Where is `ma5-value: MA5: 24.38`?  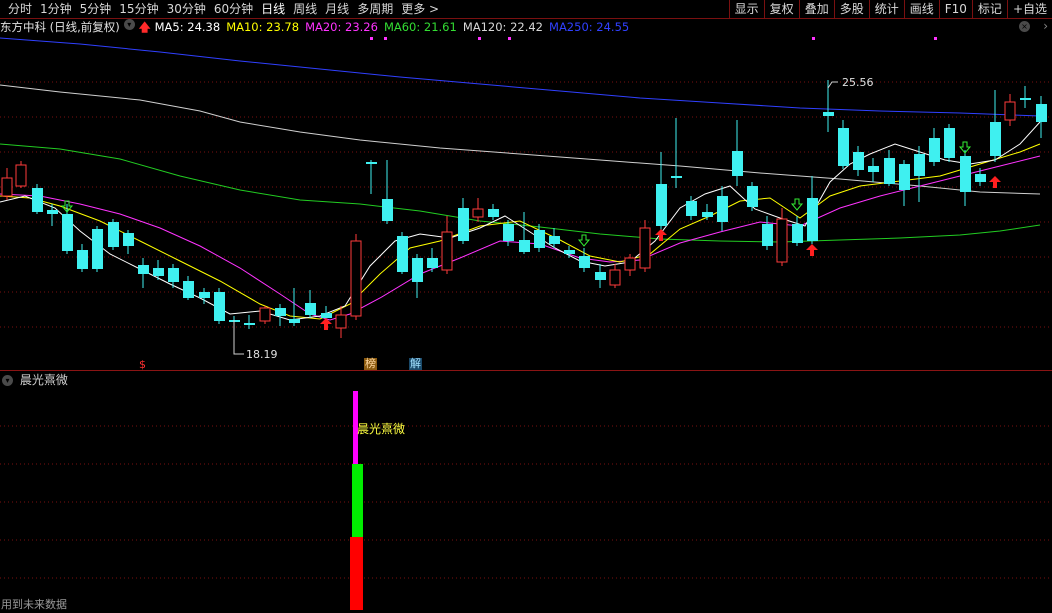 ma5-value: MA5: 24.38 is located at coordinates (187, 27).